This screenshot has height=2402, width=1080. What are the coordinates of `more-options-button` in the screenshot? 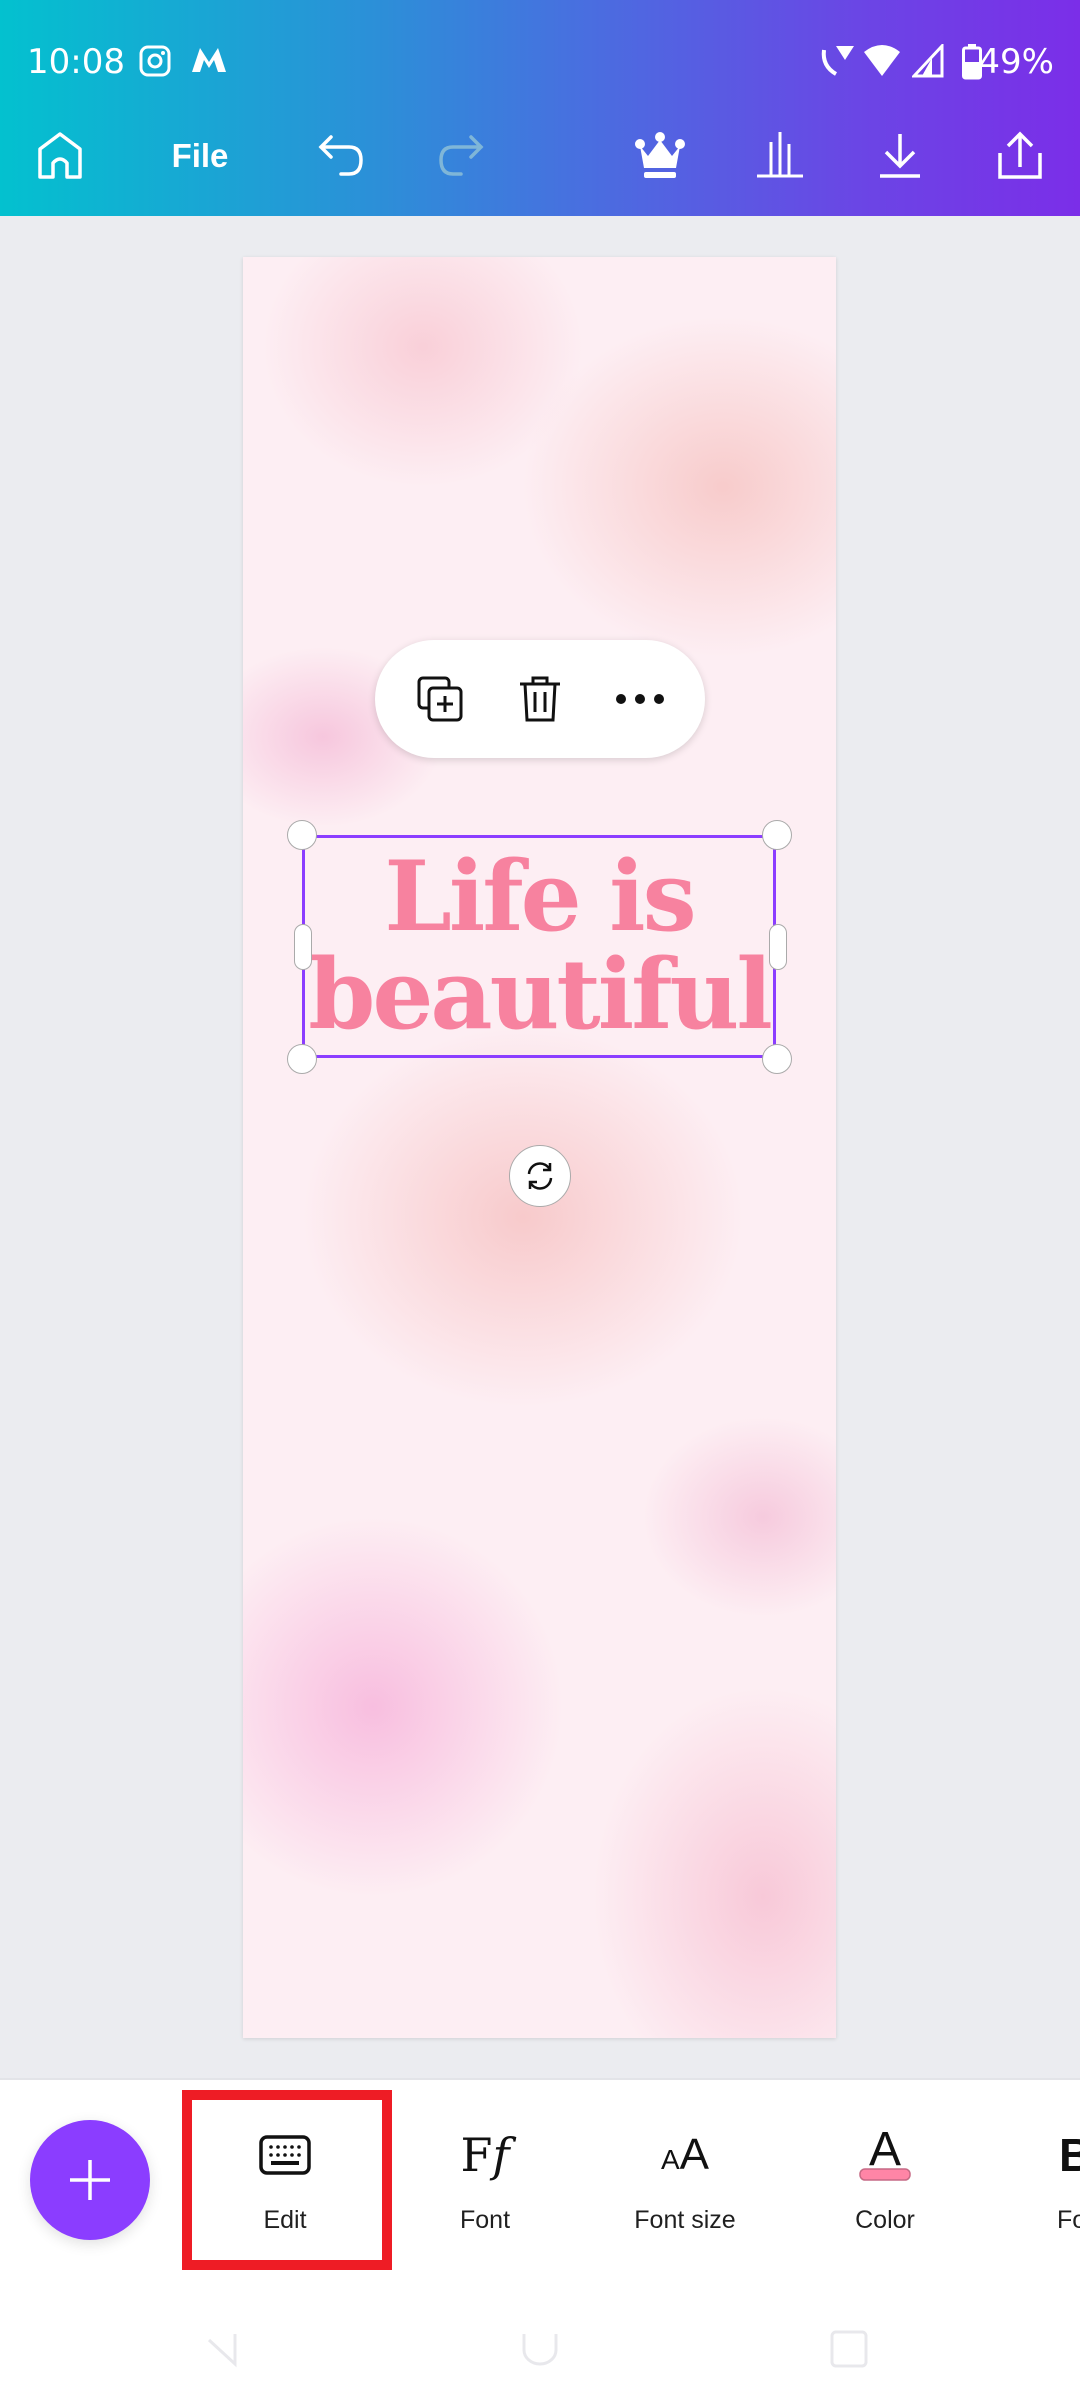 It's located at (640, 699).